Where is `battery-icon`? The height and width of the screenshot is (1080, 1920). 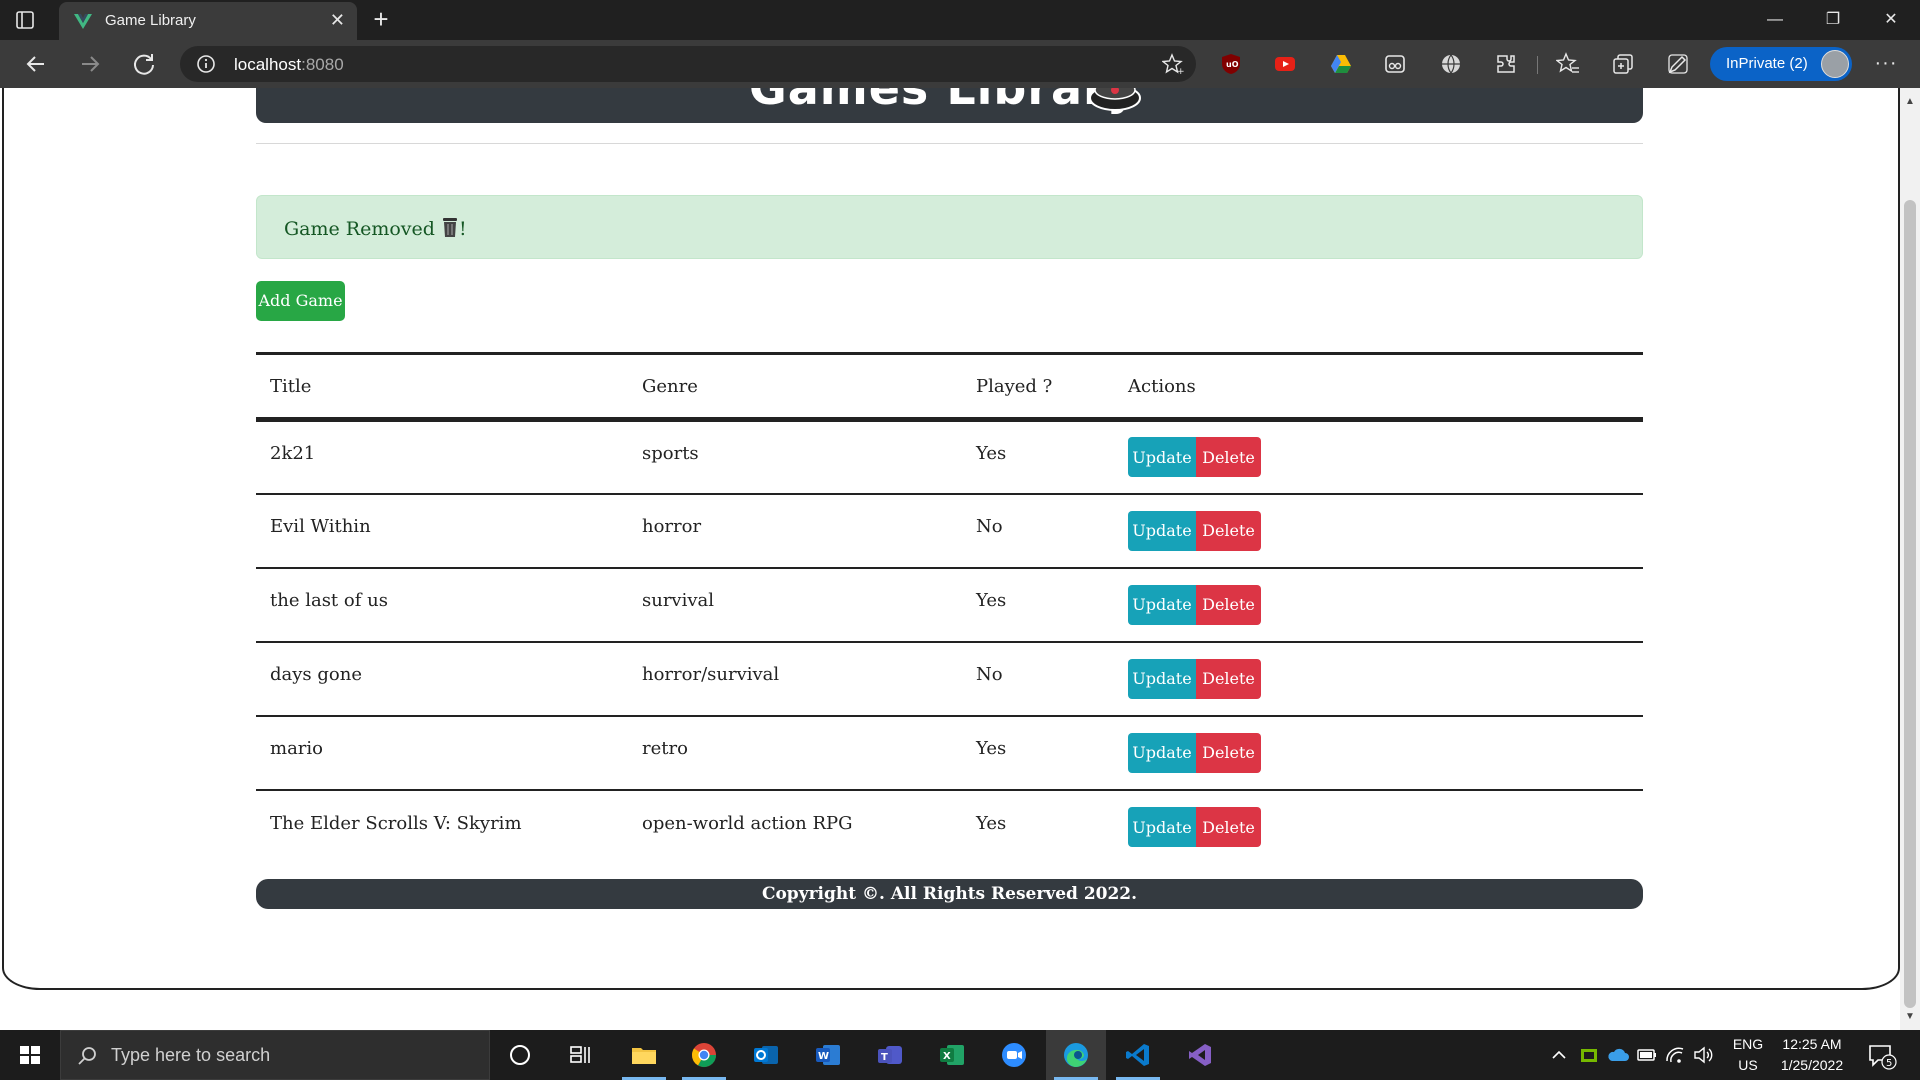
battery-icon is located at coordinates (1647, 1055).